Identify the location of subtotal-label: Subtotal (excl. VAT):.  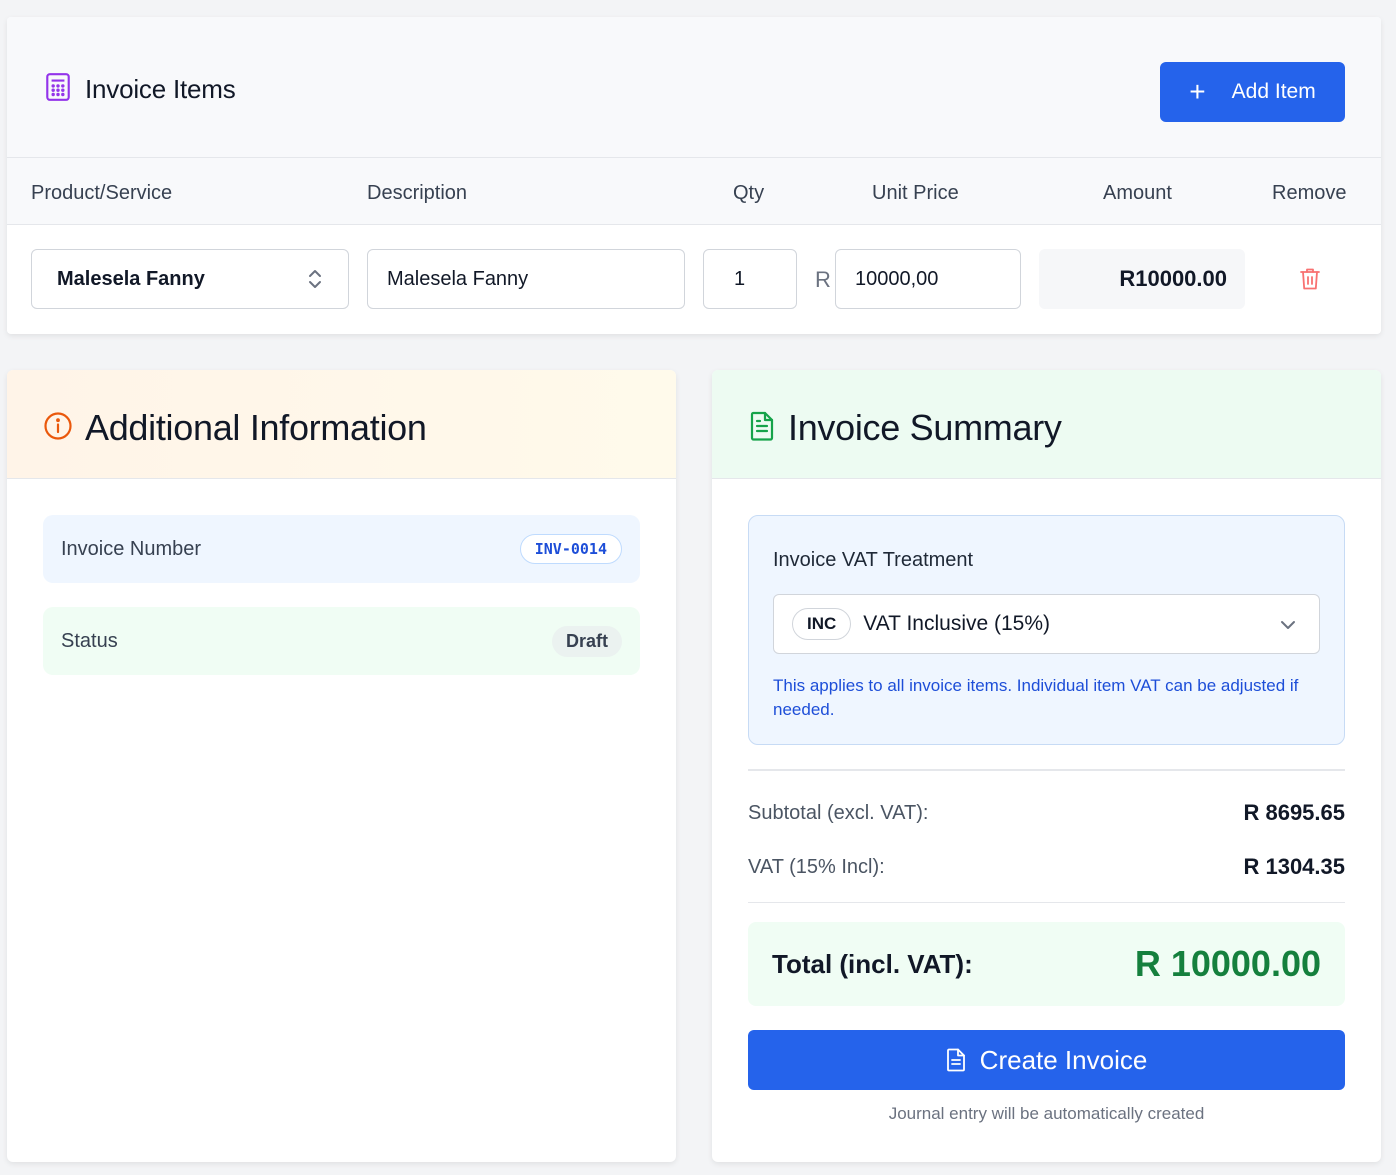
(838, 812).